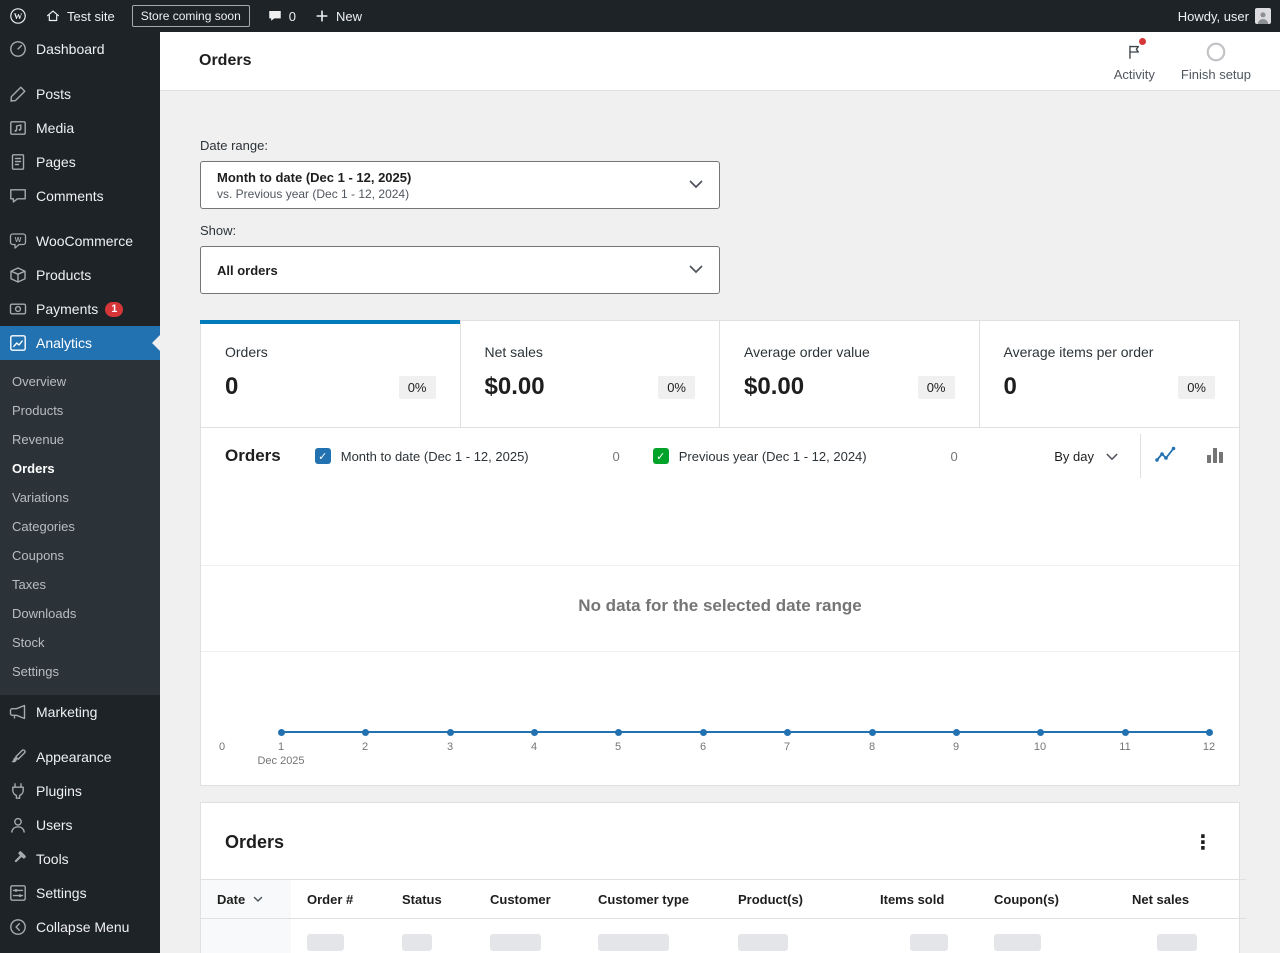 Image resolution: width=1280 pixels, height=953 pixels. Describe the element at coordinates (330, 373) in the screenshot. I see `summary-card-orders: Orders 0 0%` at that location.